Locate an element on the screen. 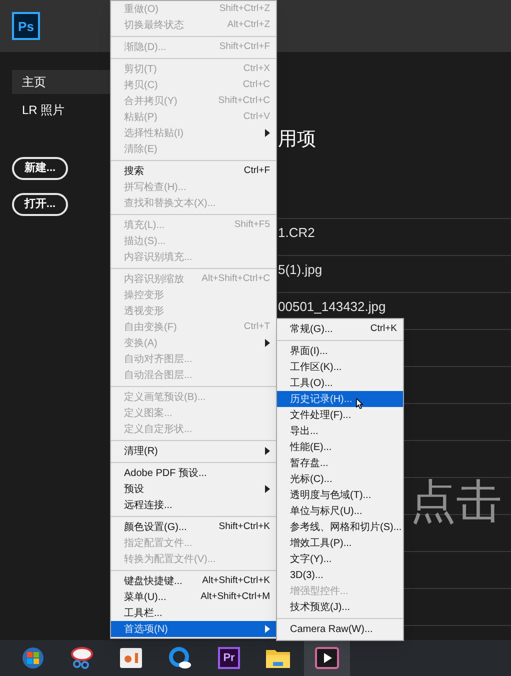 This screenshot has height=676, width=511. menu-item: 预设 is located at coordinates (193, 489).